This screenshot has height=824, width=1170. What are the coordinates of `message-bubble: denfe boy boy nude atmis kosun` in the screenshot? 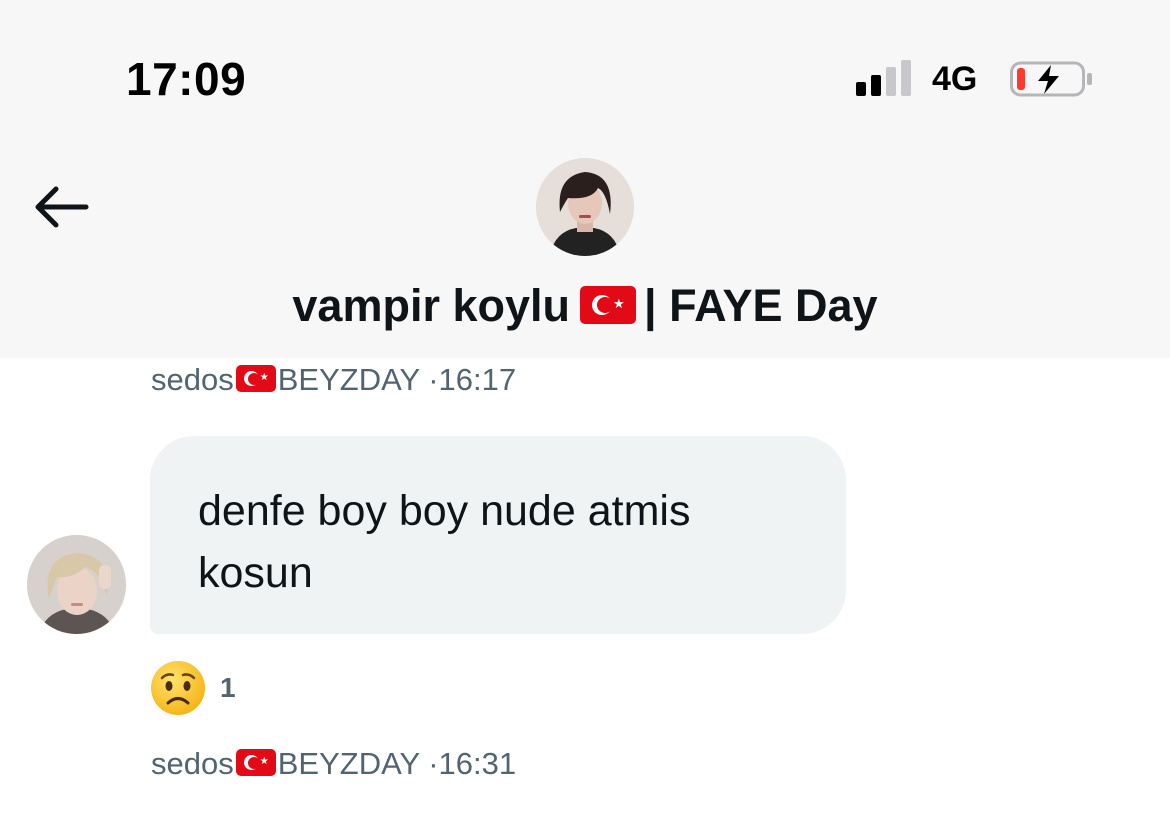 It's located at (498, 535).